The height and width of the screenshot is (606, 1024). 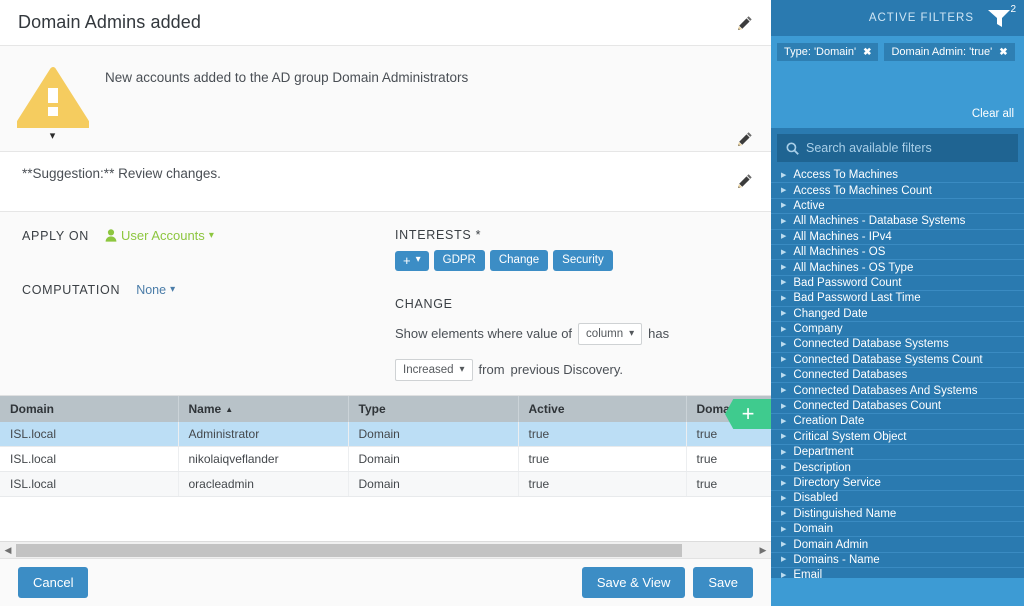 I want to click on cell-active: true, so click(x=602, y=484).